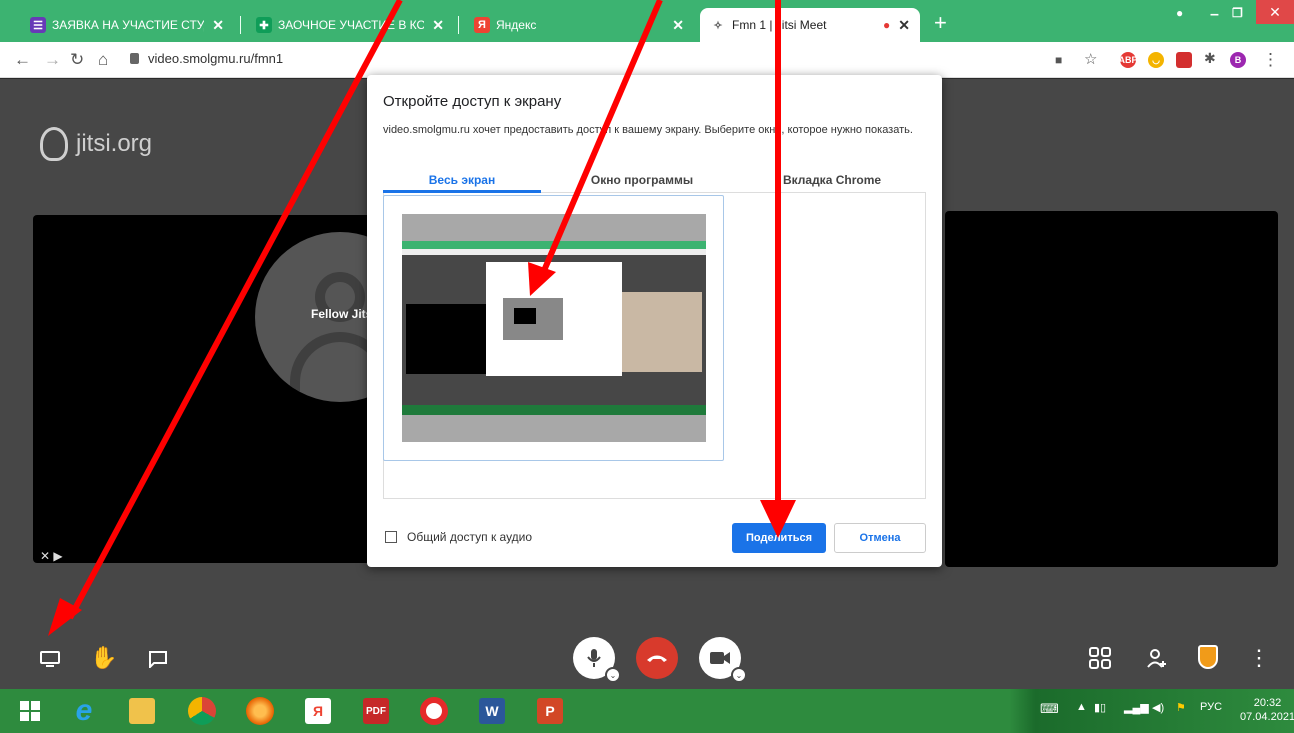  I want to click on share-button: Поделиться, so click(779, 538).